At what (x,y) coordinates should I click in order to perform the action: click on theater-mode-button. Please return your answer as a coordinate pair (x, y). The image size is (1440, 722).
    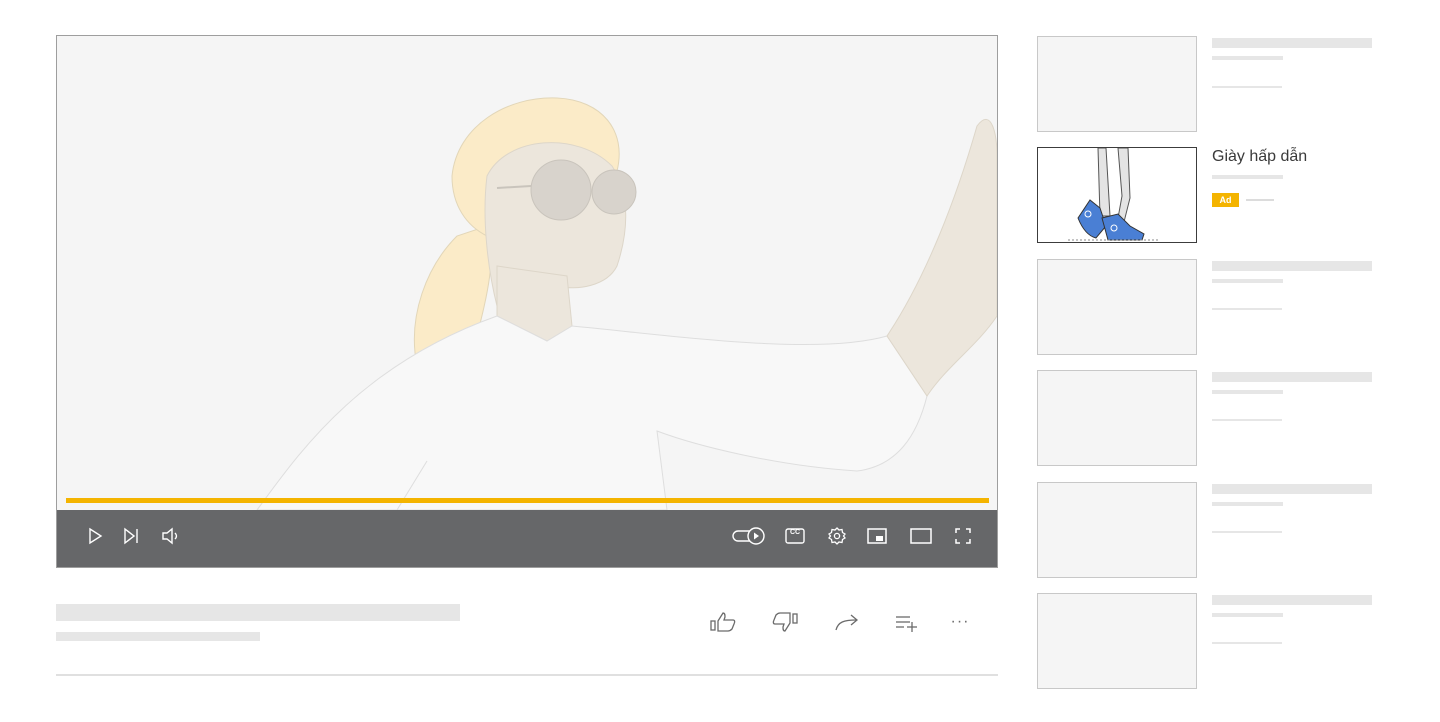
    Looking at the image, I should click on (921, 536).